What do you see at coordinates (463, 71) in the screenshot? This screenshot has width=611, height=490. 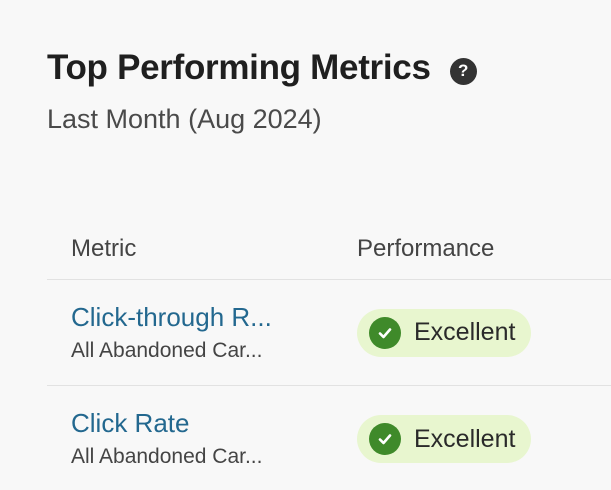 I see `question-circle-icon: ?` at bounding box center [463, 71].